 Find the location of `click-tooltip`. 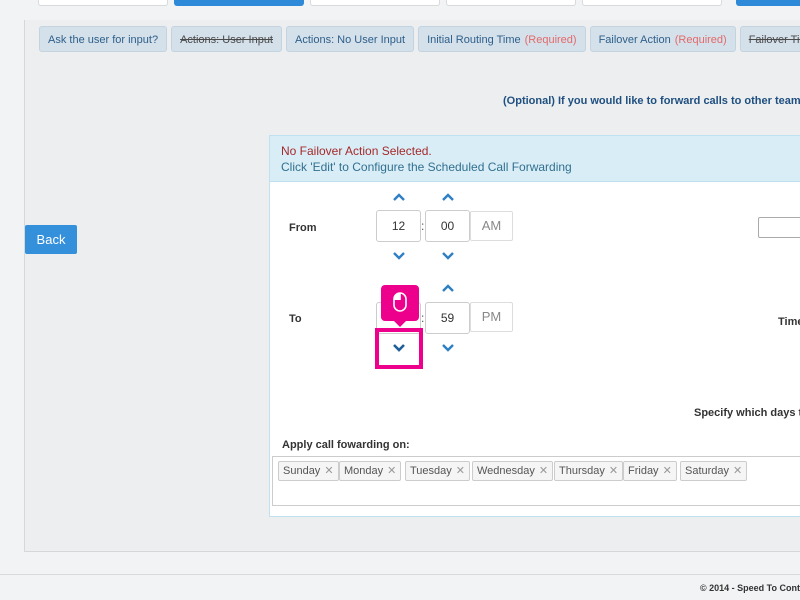

click-tooltip is located at coordinates (400, 306).